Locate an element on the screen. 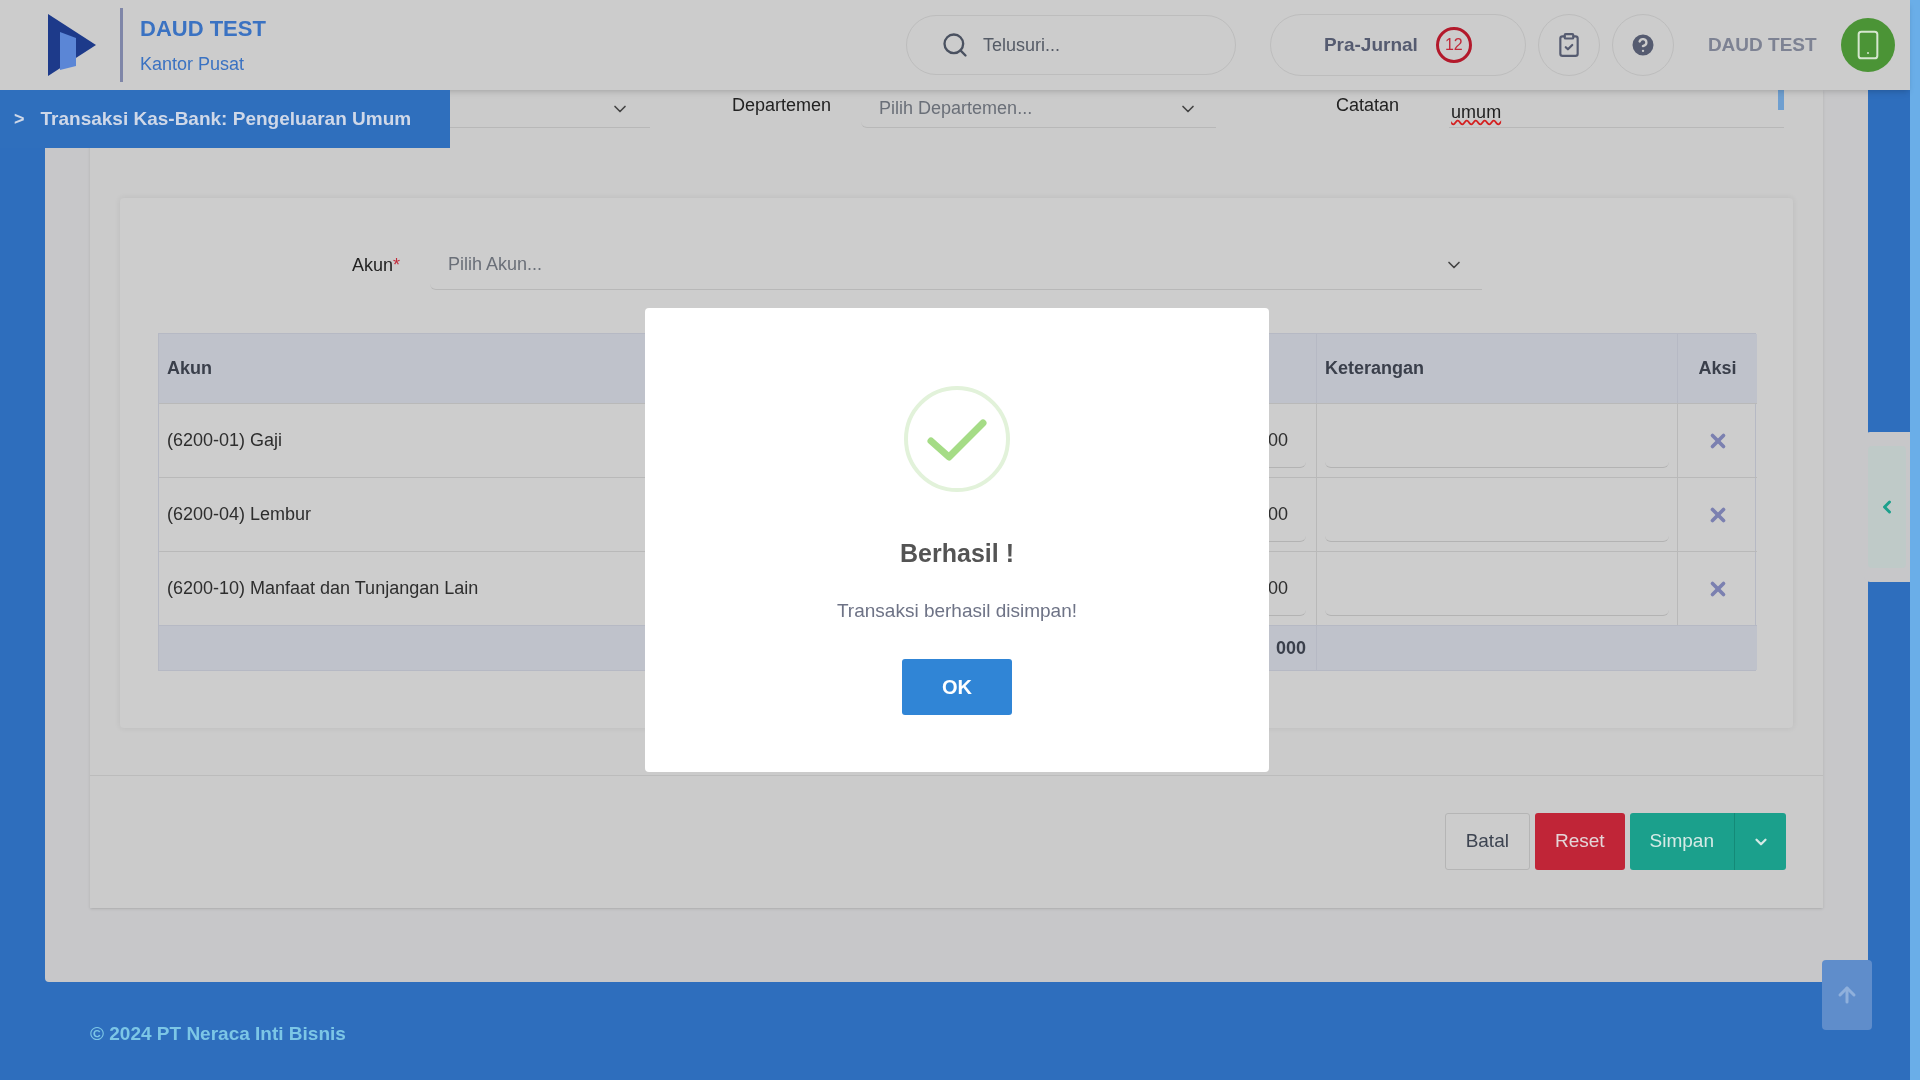  company-name: DAUD TEST is located at coordinates (203, 29).